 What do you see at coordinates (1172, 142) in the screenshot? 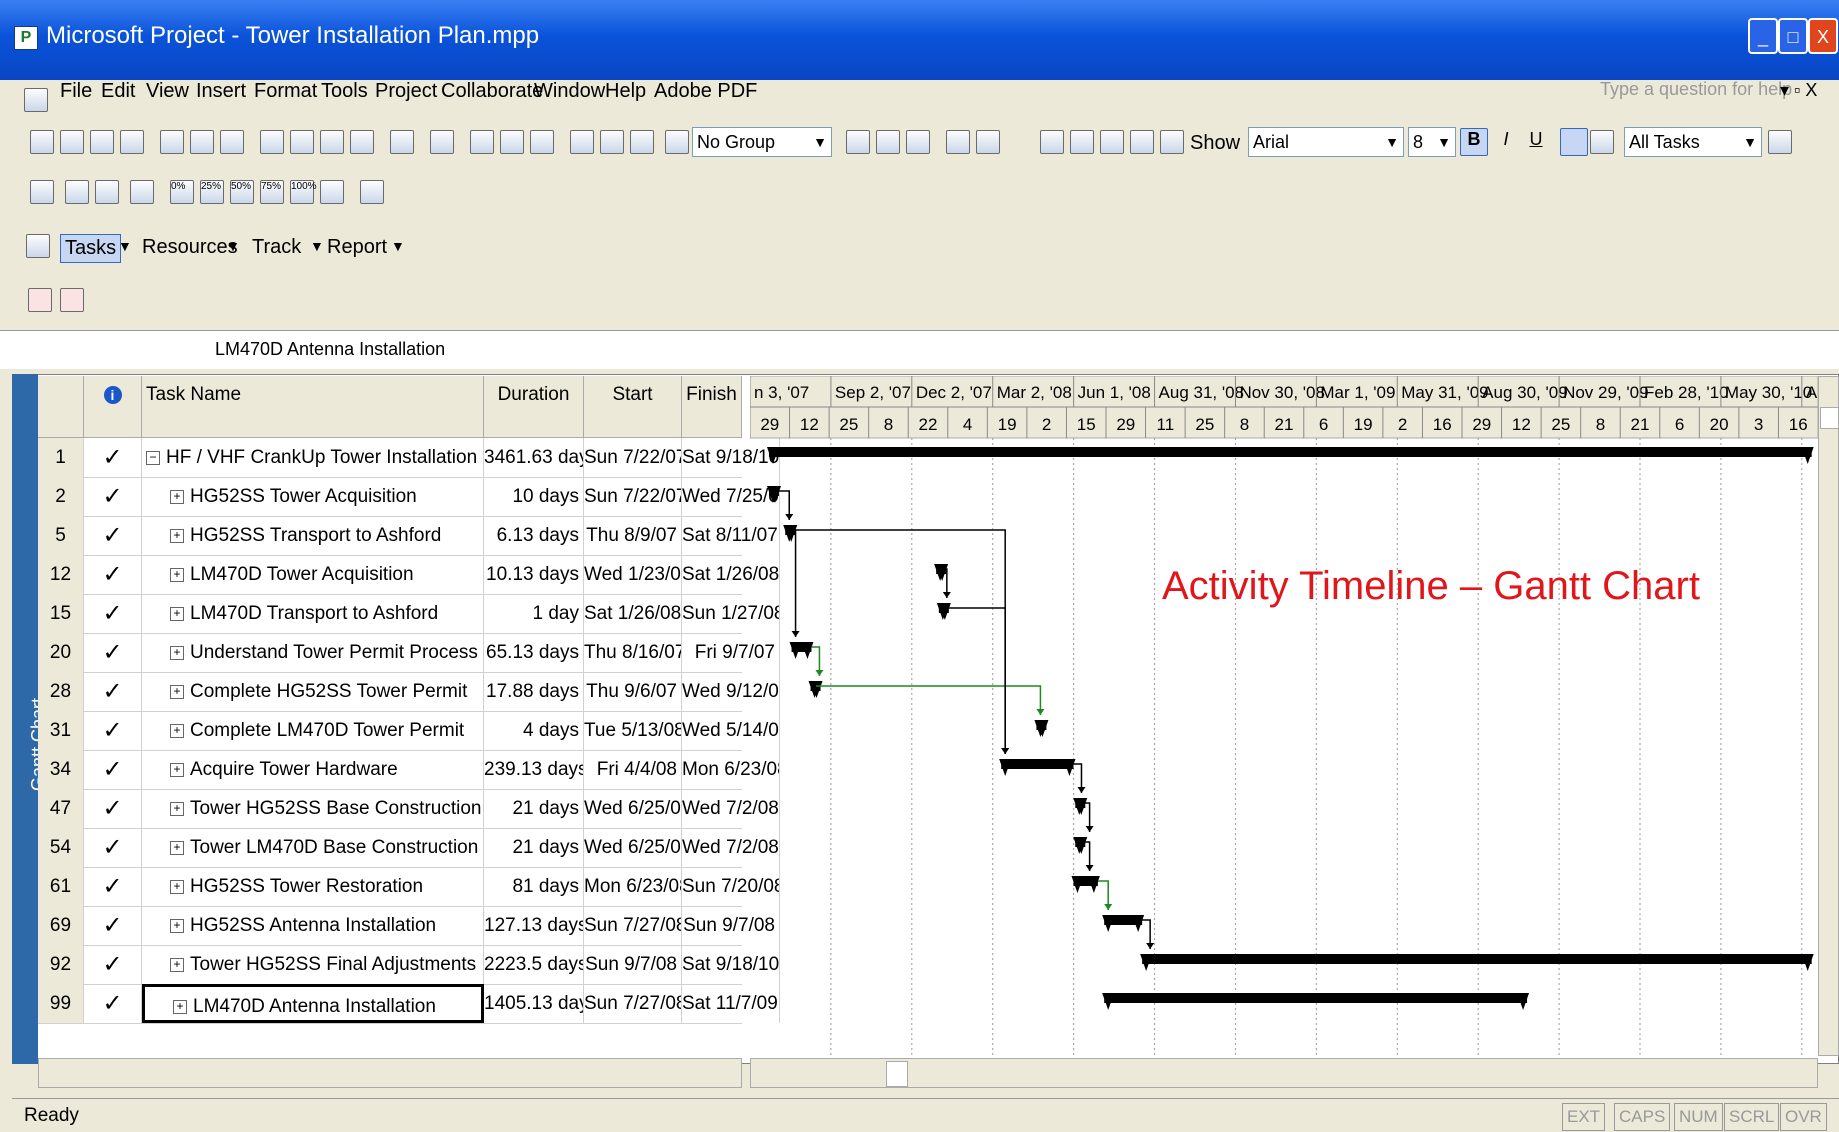
I see `show-icon` at bounding box center [1172, 142].